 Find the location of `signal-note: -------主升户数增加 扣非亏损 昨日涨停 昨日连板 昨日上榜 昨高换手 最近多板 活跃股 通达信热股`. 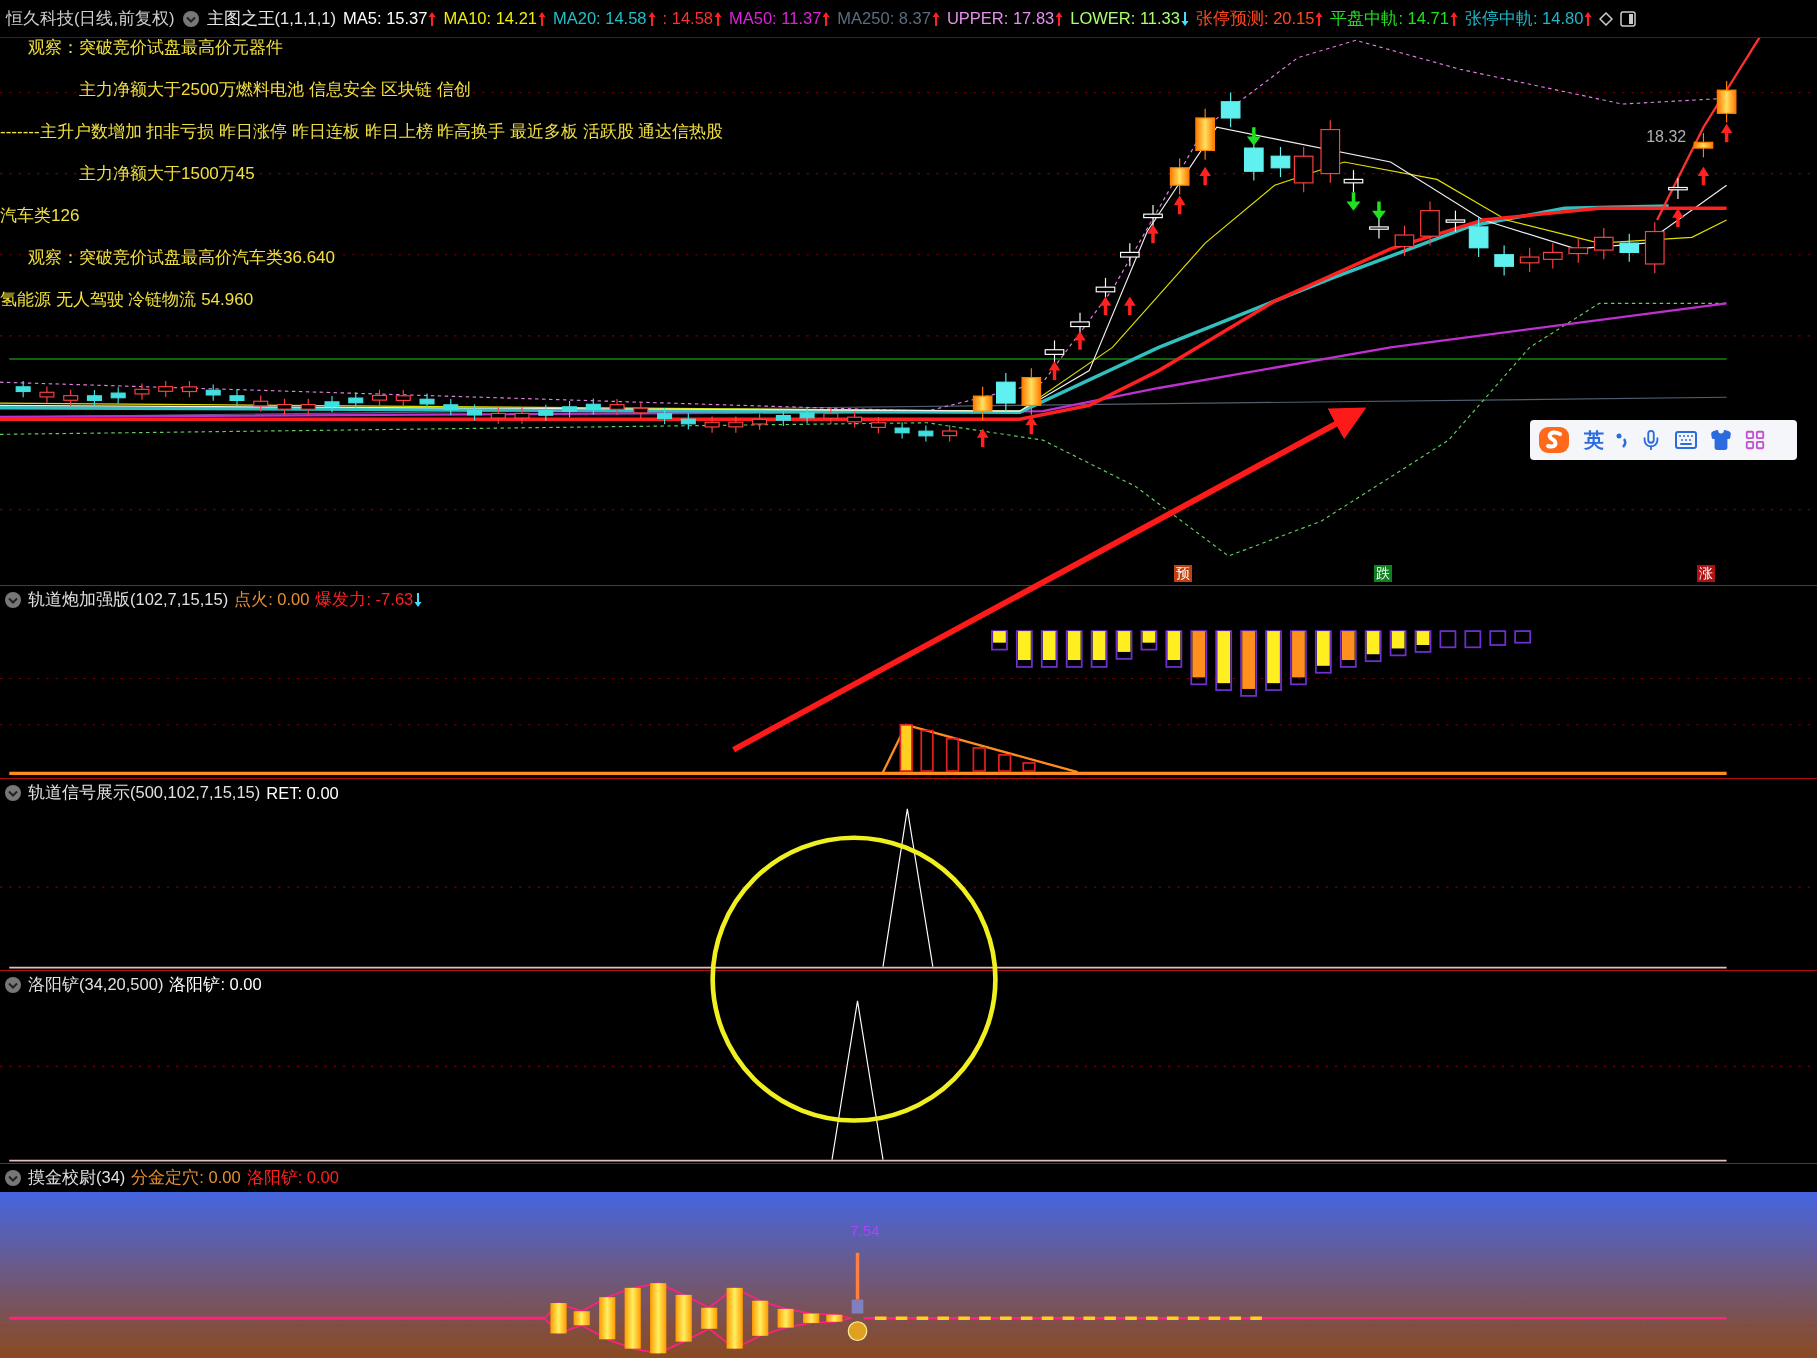

signal-note: -------主升户数增加 扣非亏损 昨日涨停 昨日连板 昨日上榜 昨高换手 最近多板 活跃股 通达信热股 is located at coordinates (362, 132).